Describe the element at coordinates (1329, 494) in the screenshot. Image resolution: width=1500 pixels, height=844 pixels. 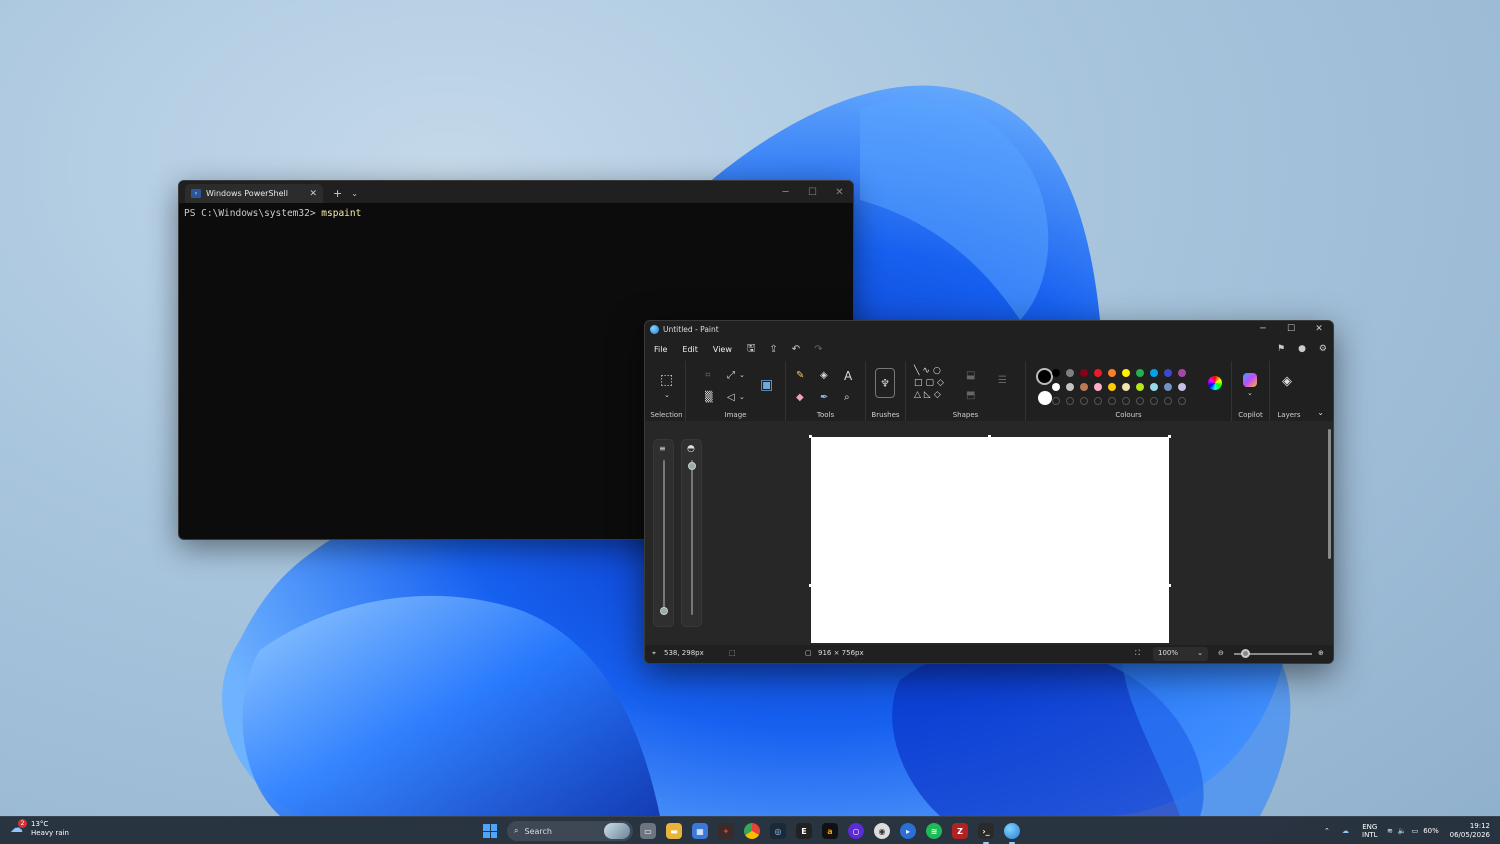
I see `vertical-scrollbar` at that location.